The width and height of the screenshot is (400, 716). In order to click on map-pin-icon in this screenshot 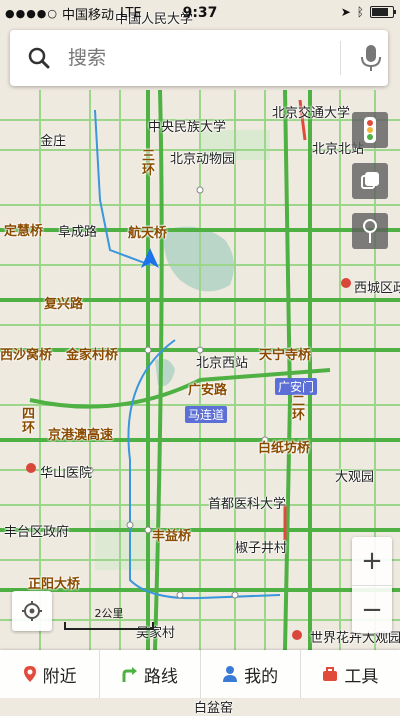, I will do `click(370, 231)`.